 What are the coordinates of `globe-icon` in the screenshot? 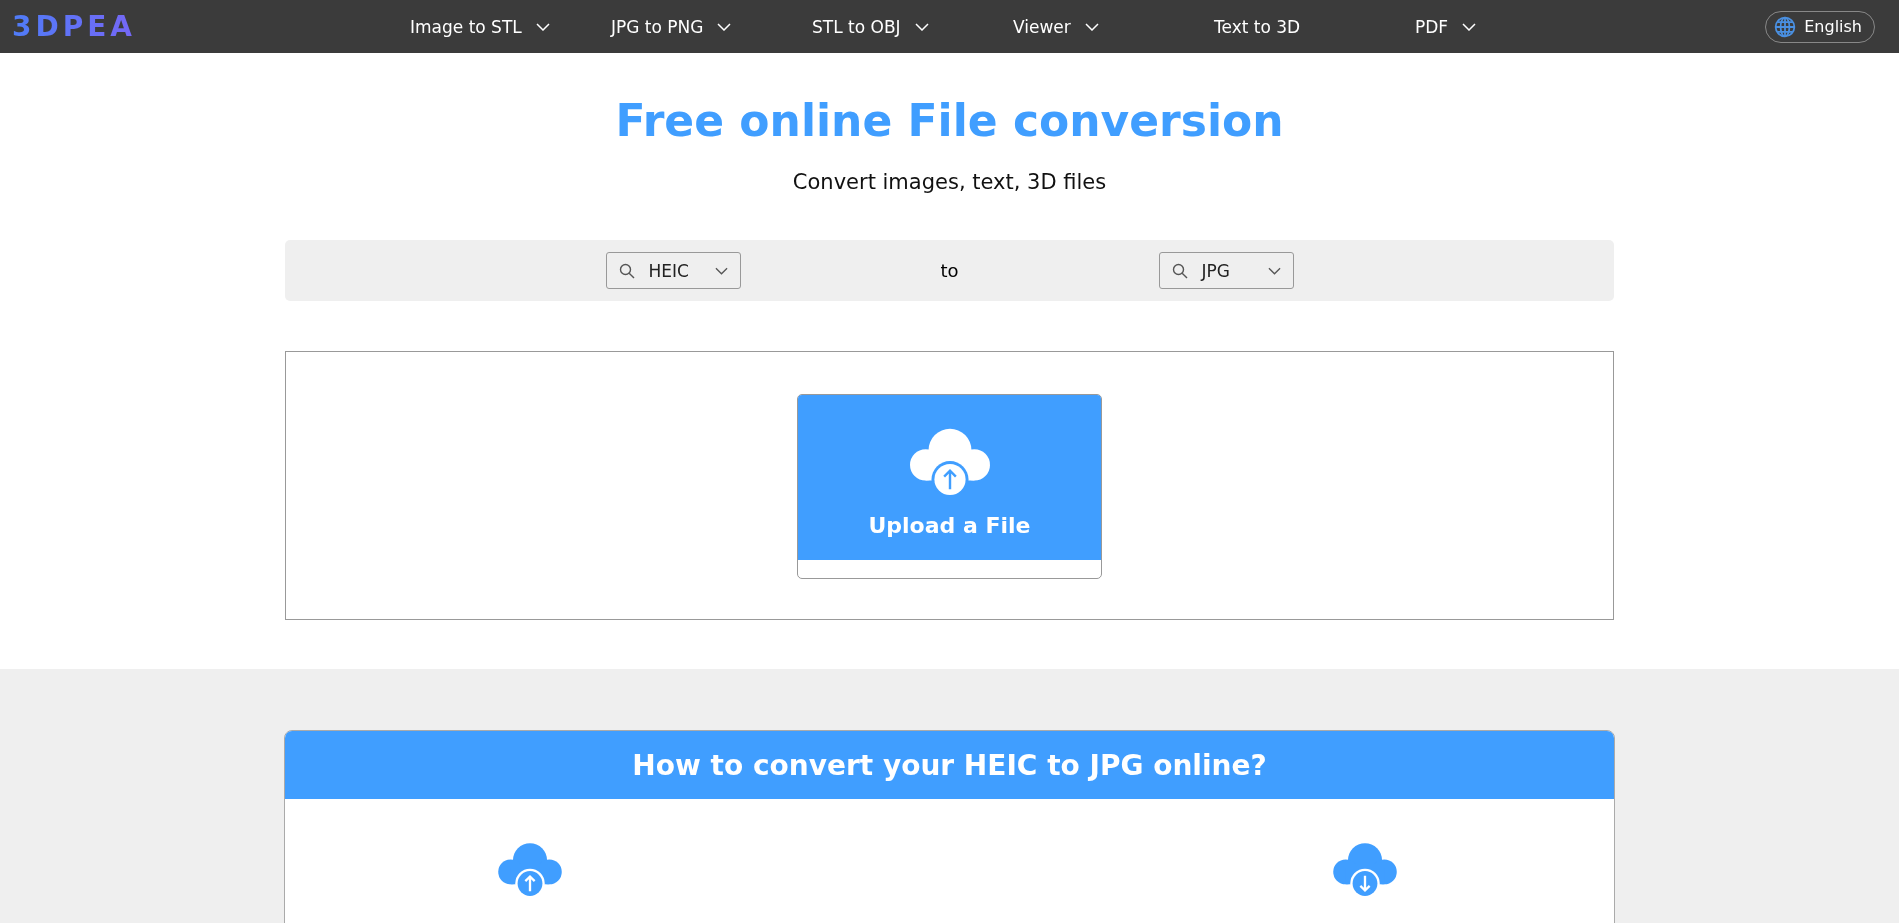 It's located at (1785, 26).